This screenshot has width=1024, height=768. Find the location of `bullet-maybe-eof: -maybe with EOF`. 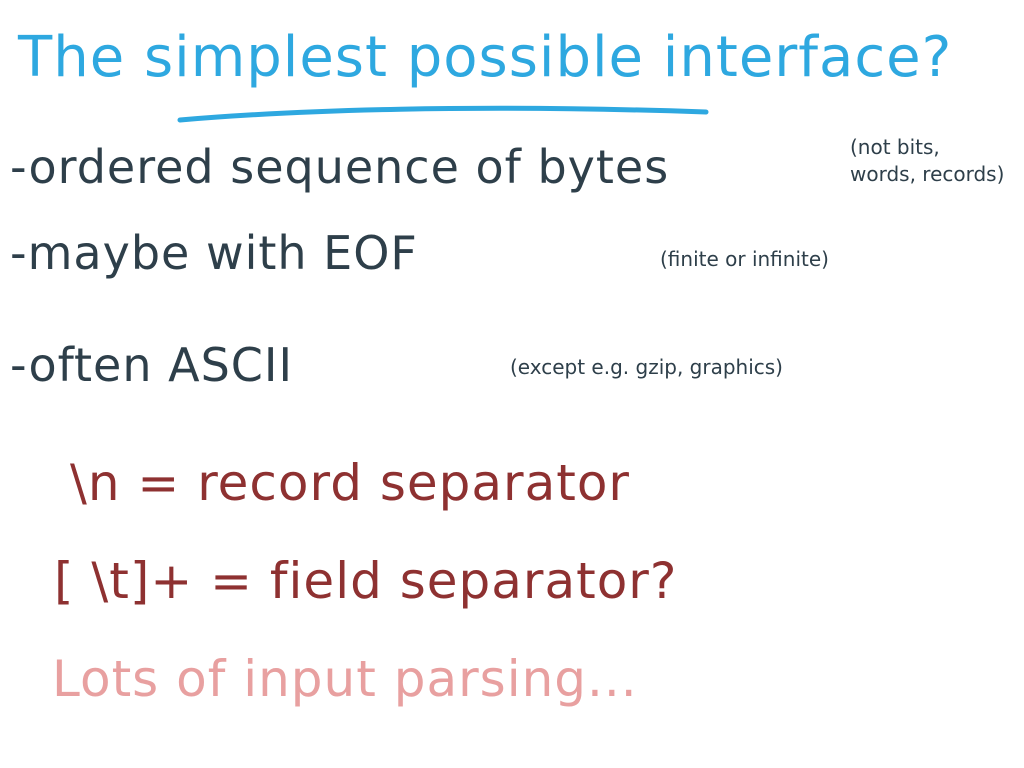

bullet-maybe-eof: -maybe with EOF is located at coordinates (214, 253).